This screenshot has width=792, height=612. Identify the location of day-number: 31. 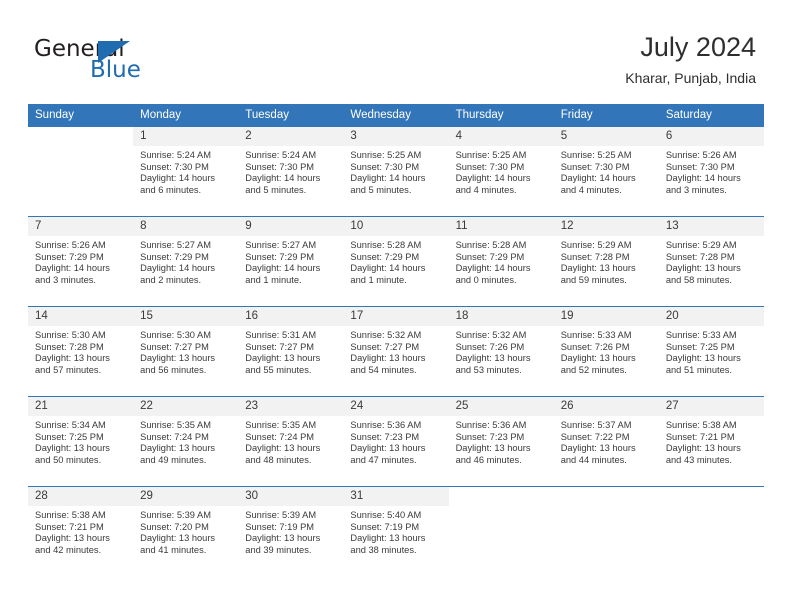
(396, 496).